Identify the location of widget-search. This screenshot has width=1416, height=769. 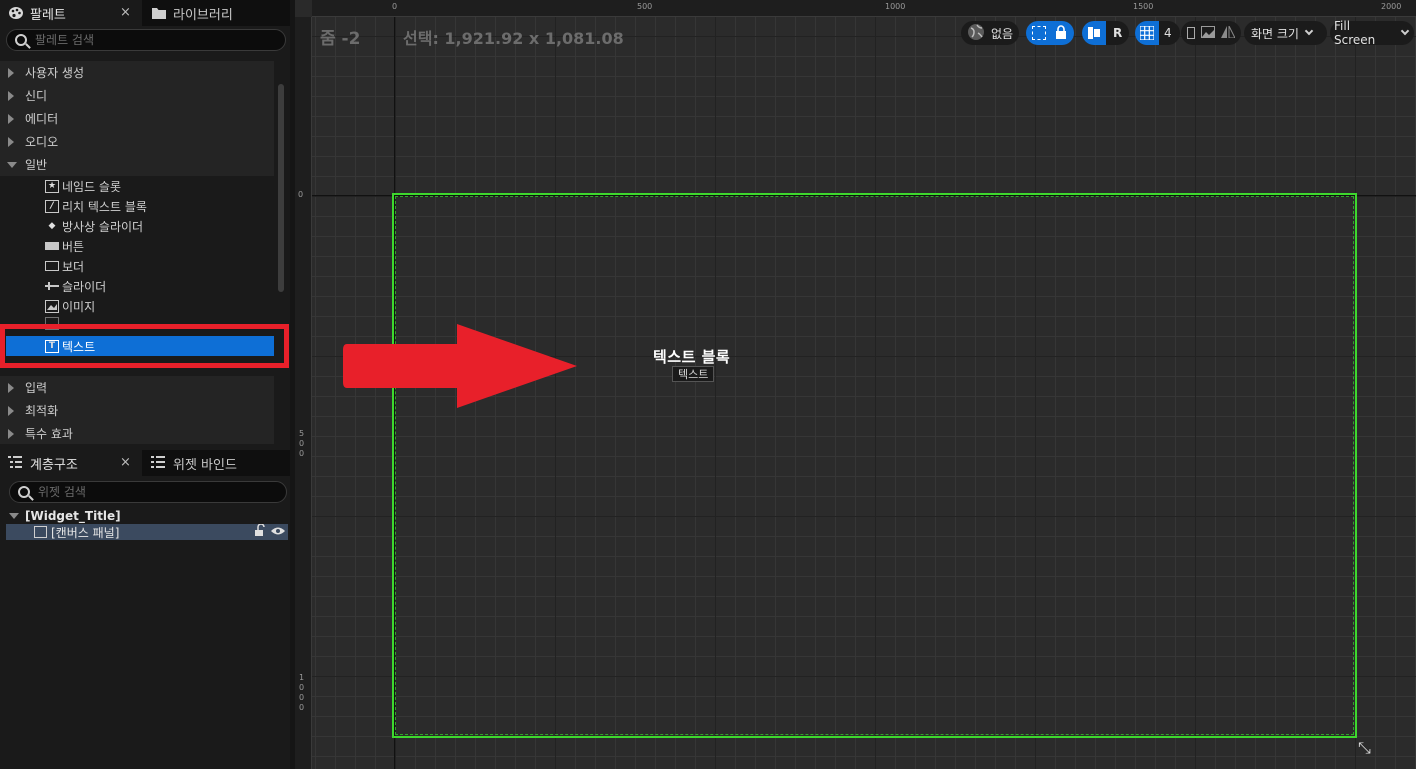
(148, 492).